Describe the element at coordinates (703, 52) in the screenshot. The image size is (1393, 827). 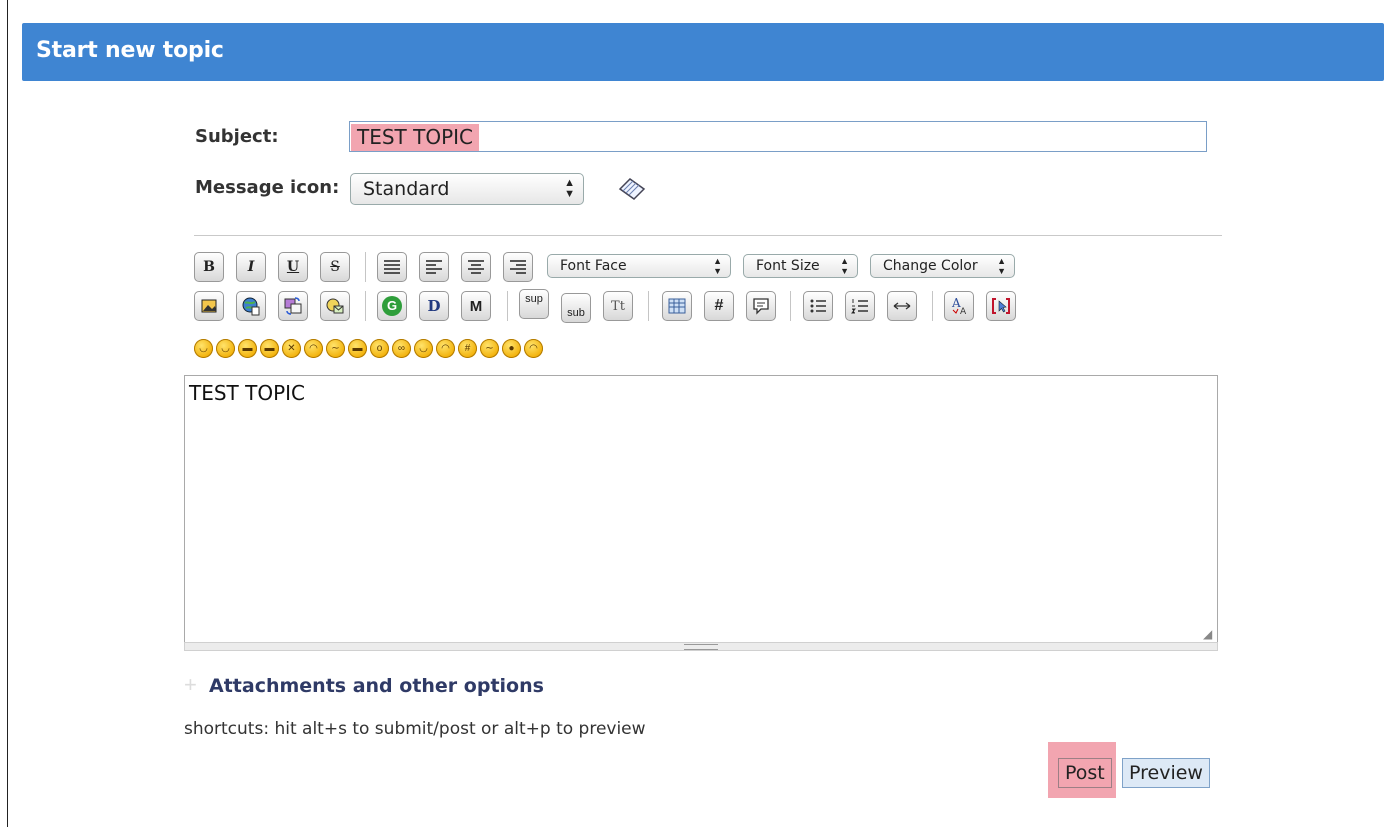
I see `header-bar` at that location.